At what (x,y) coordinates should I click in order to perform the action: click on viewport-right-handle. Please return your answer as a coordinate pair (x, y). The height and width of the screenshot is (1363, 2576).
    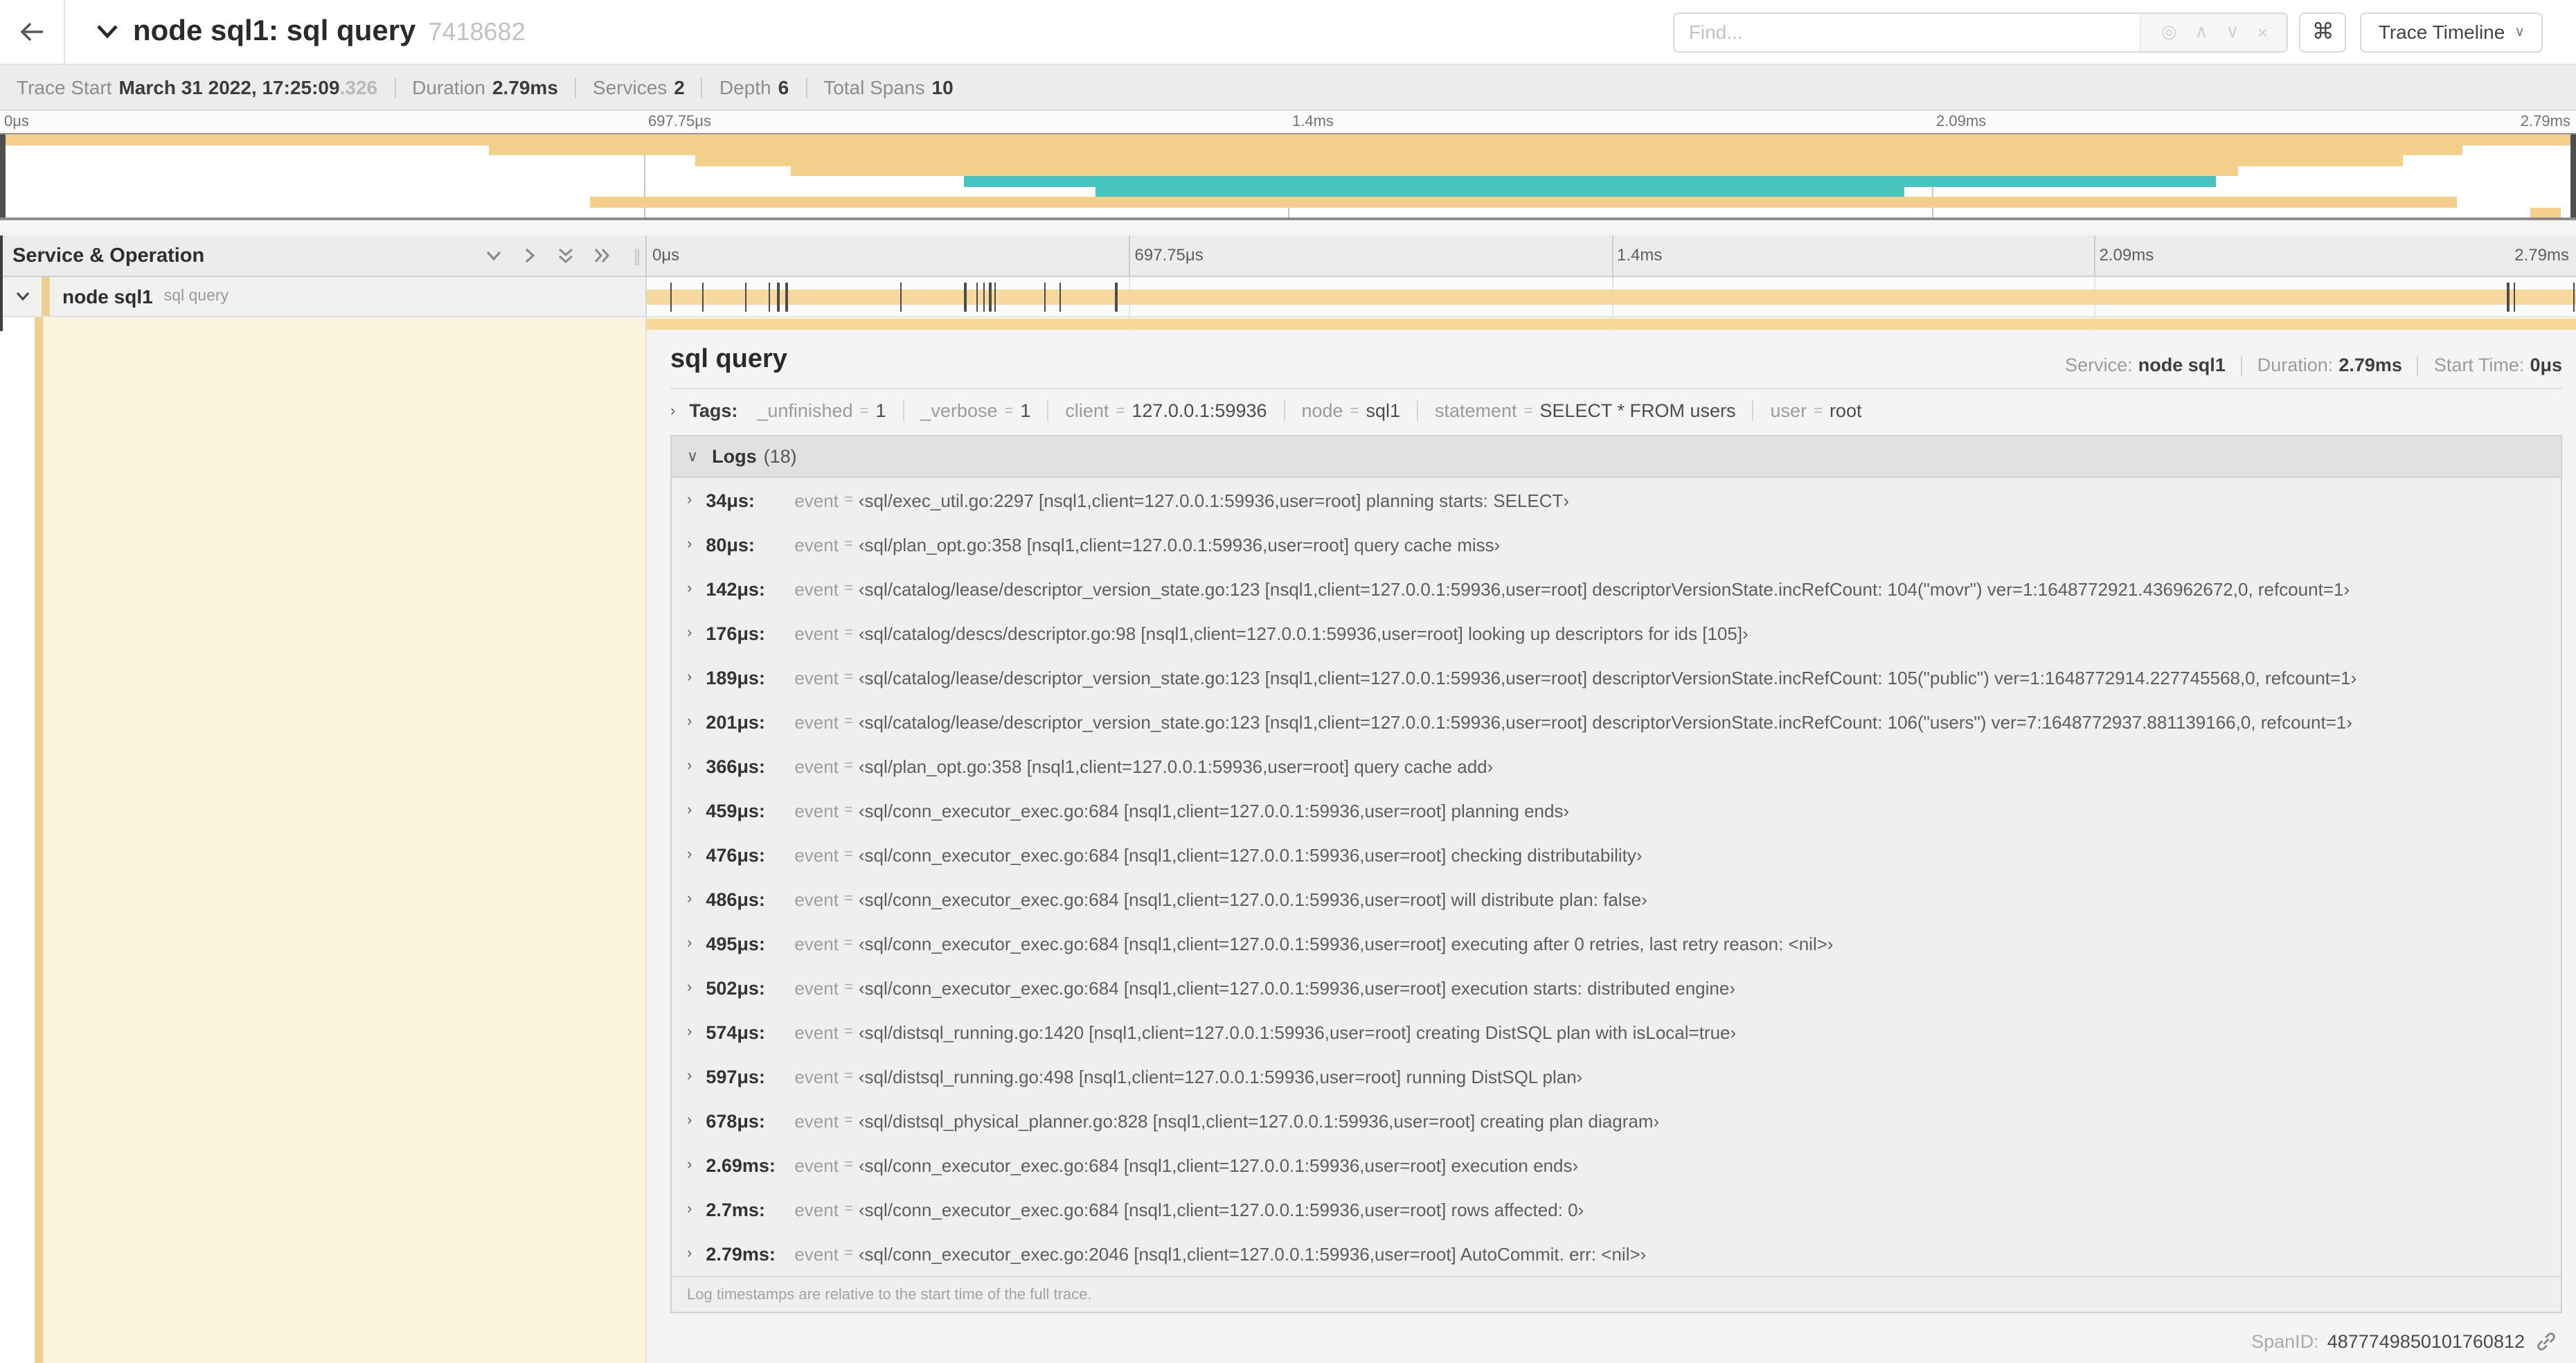
    Looking at the image, I should click on (2573, 176).